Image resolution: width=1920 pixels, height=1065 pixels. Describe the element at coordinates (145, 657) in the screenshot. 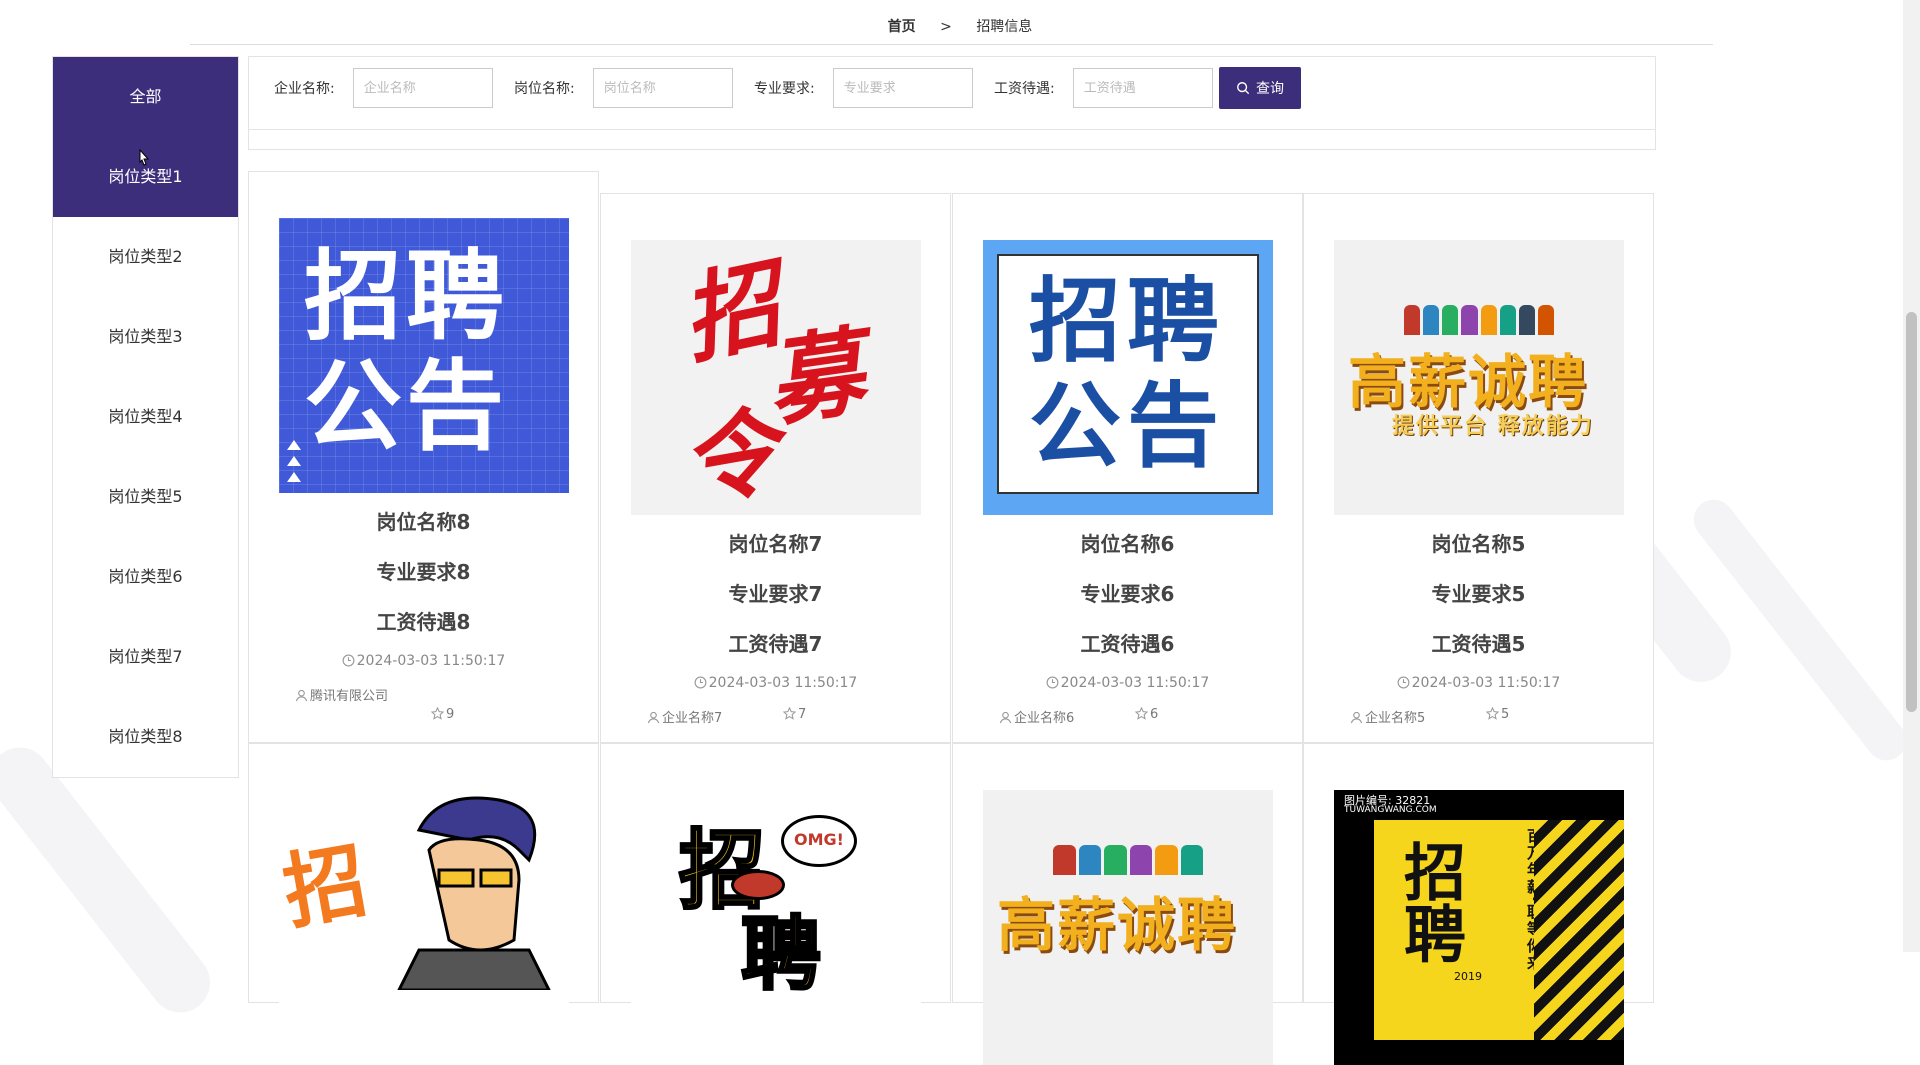

I see `sidebar-item-type7: 岗位类型7` at that location.